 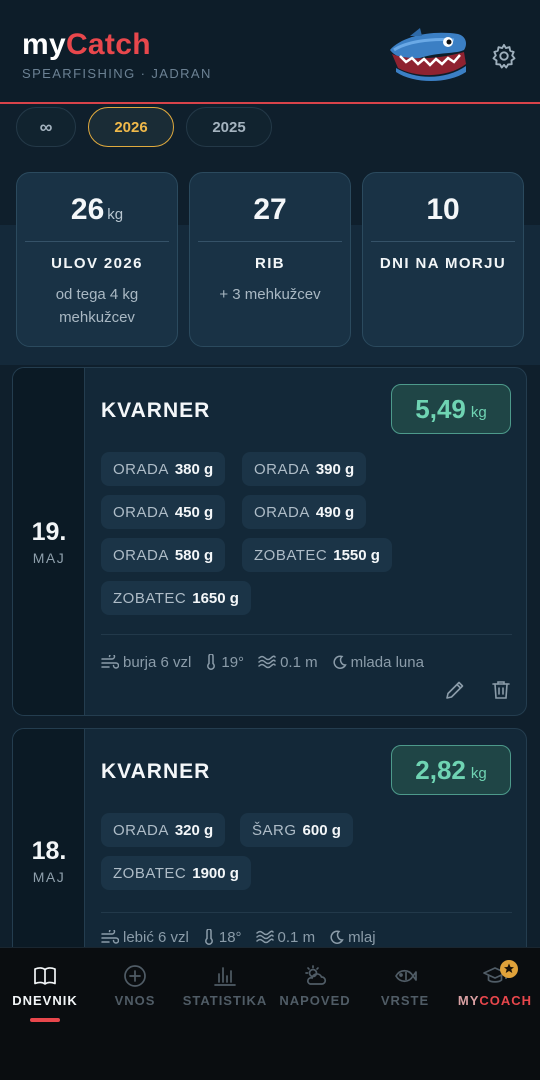 I want to click on entry-day: 18., so click(x=49, y=851).